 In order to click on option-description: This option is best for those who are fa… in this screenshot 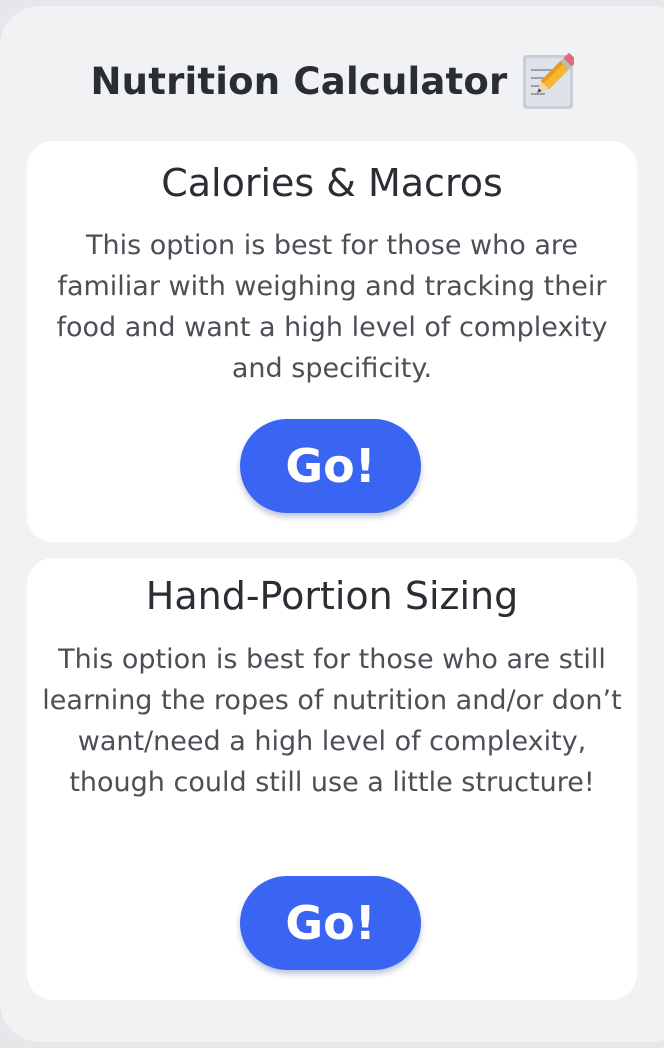, I will do `click(332, 307)`.